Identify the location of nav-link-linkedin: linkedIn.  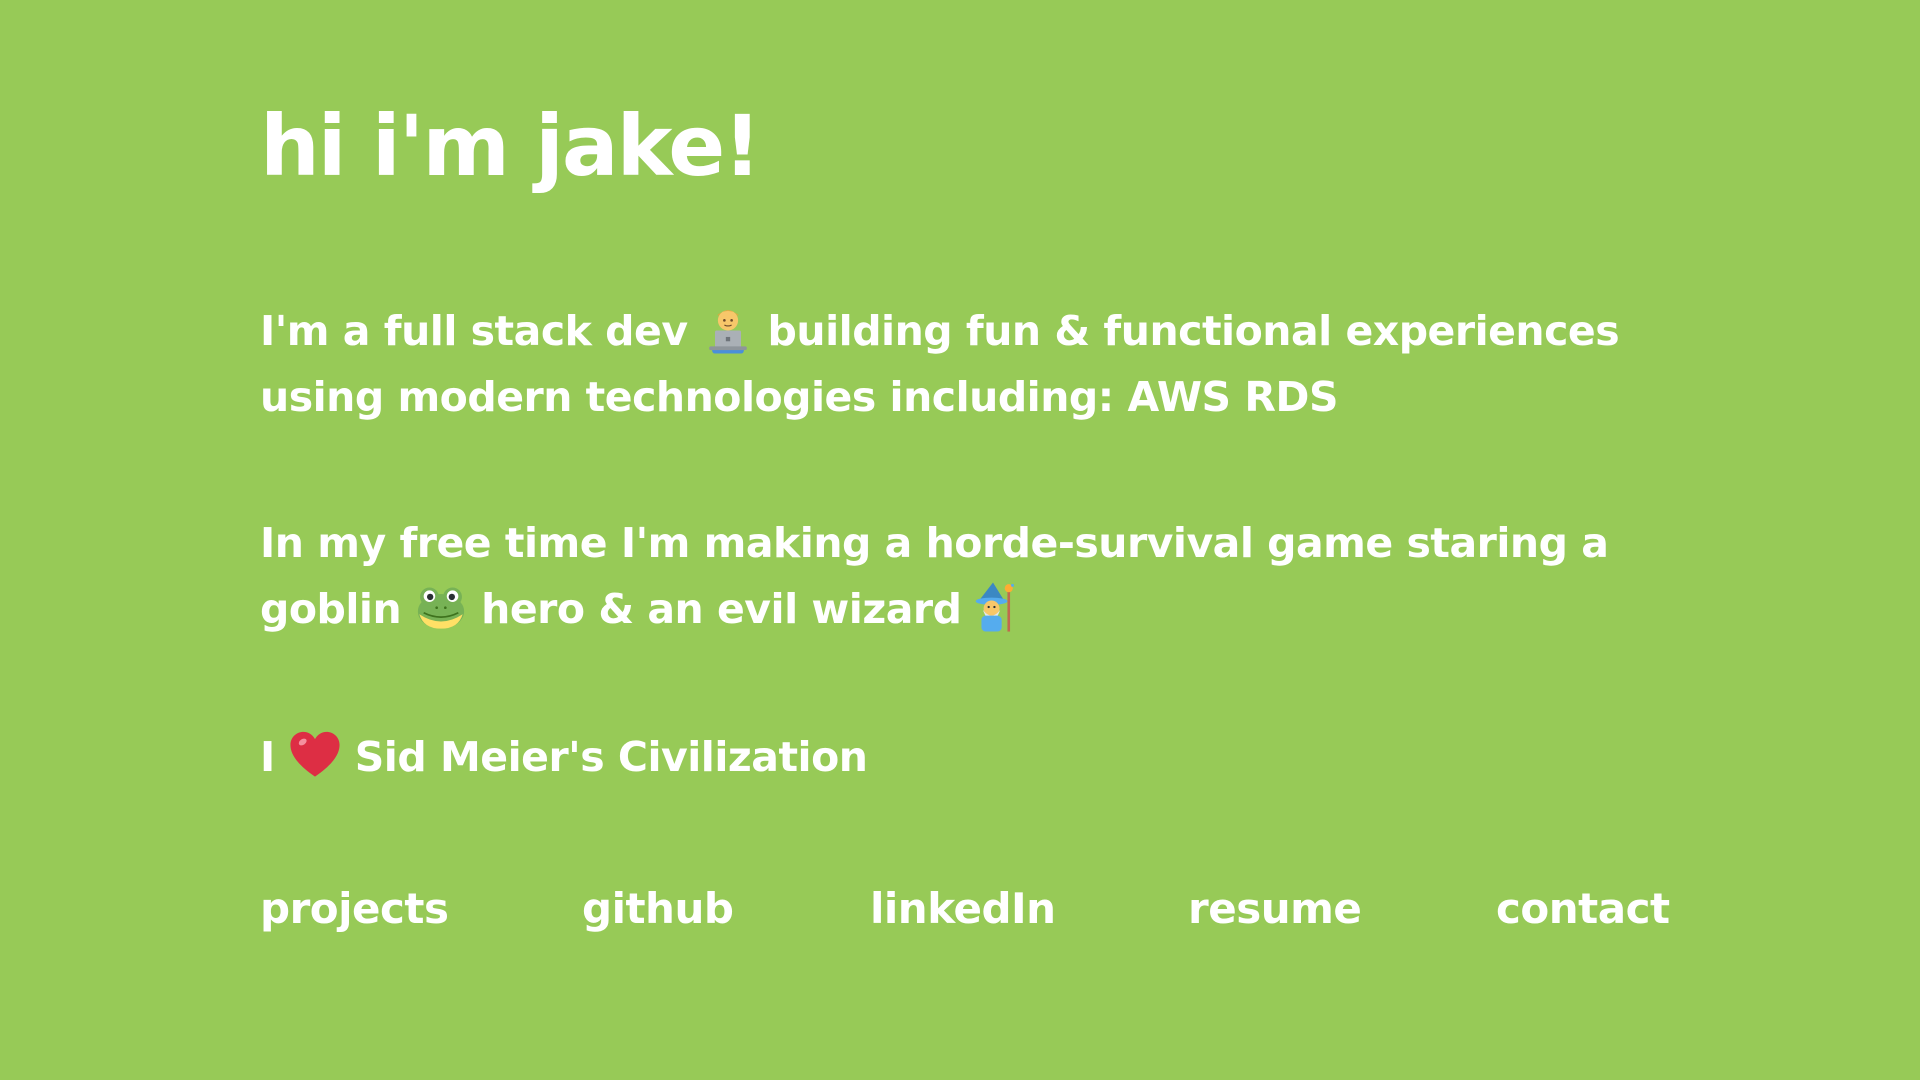
(963, 909).